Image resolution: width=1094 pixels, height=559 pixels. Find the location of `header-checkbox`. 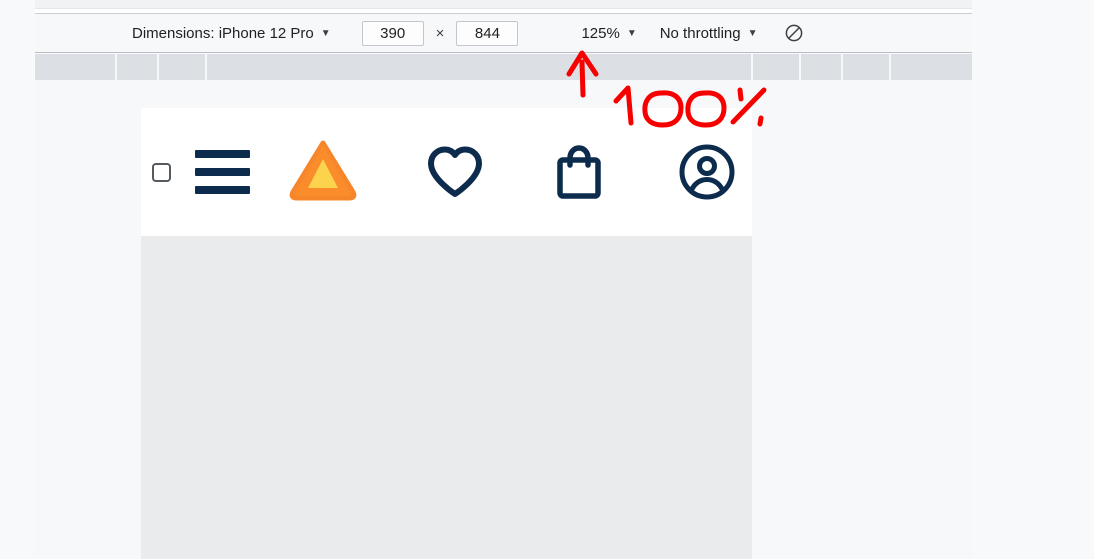

header-checkbox is located at coordinates (161, 172).